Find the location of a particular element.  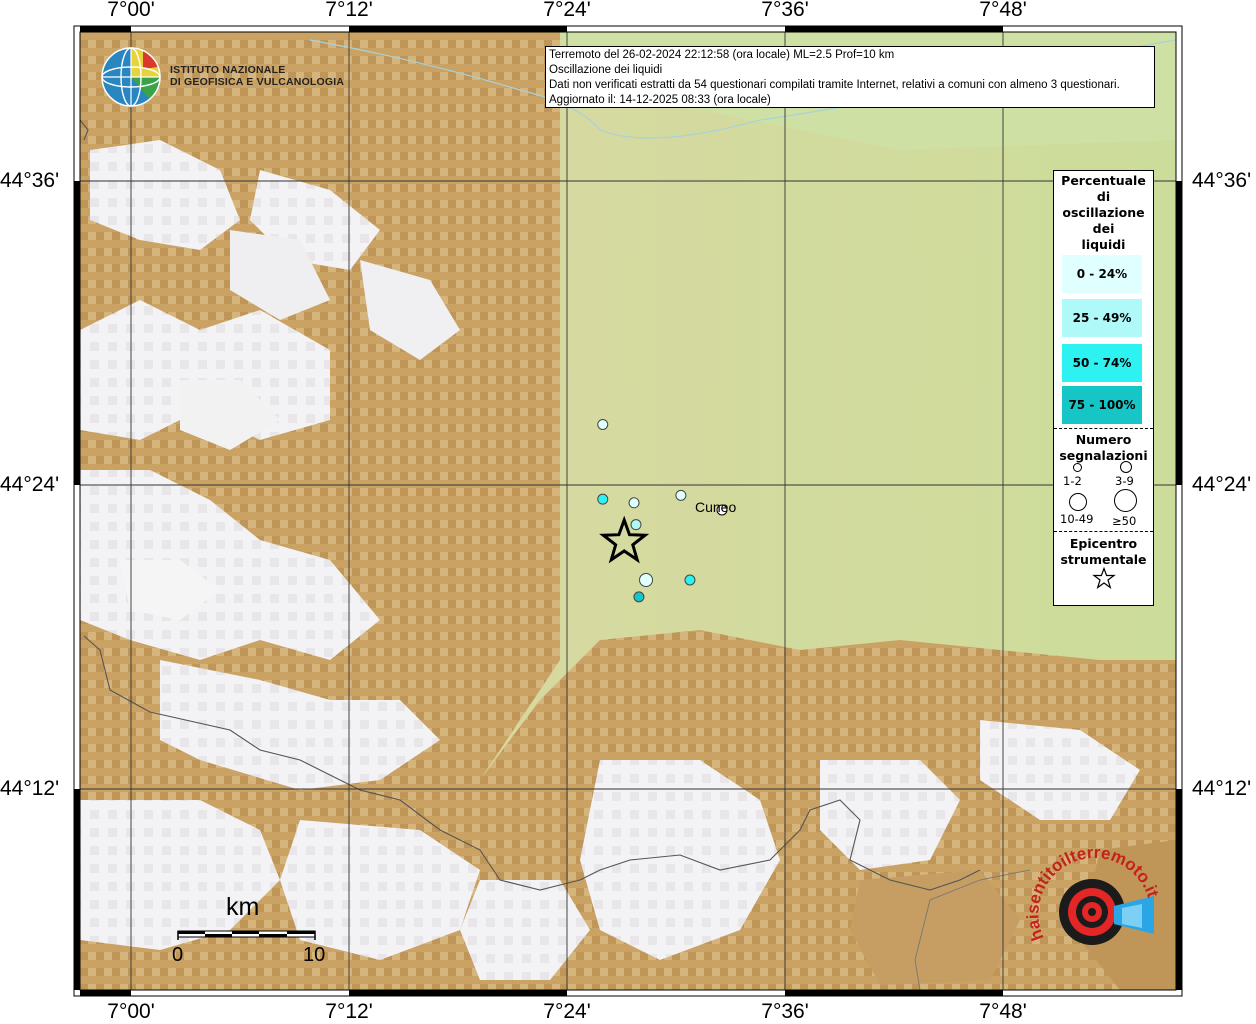

legend-epicenter-title-line: strumentale is located at coordinates (1103, 559).